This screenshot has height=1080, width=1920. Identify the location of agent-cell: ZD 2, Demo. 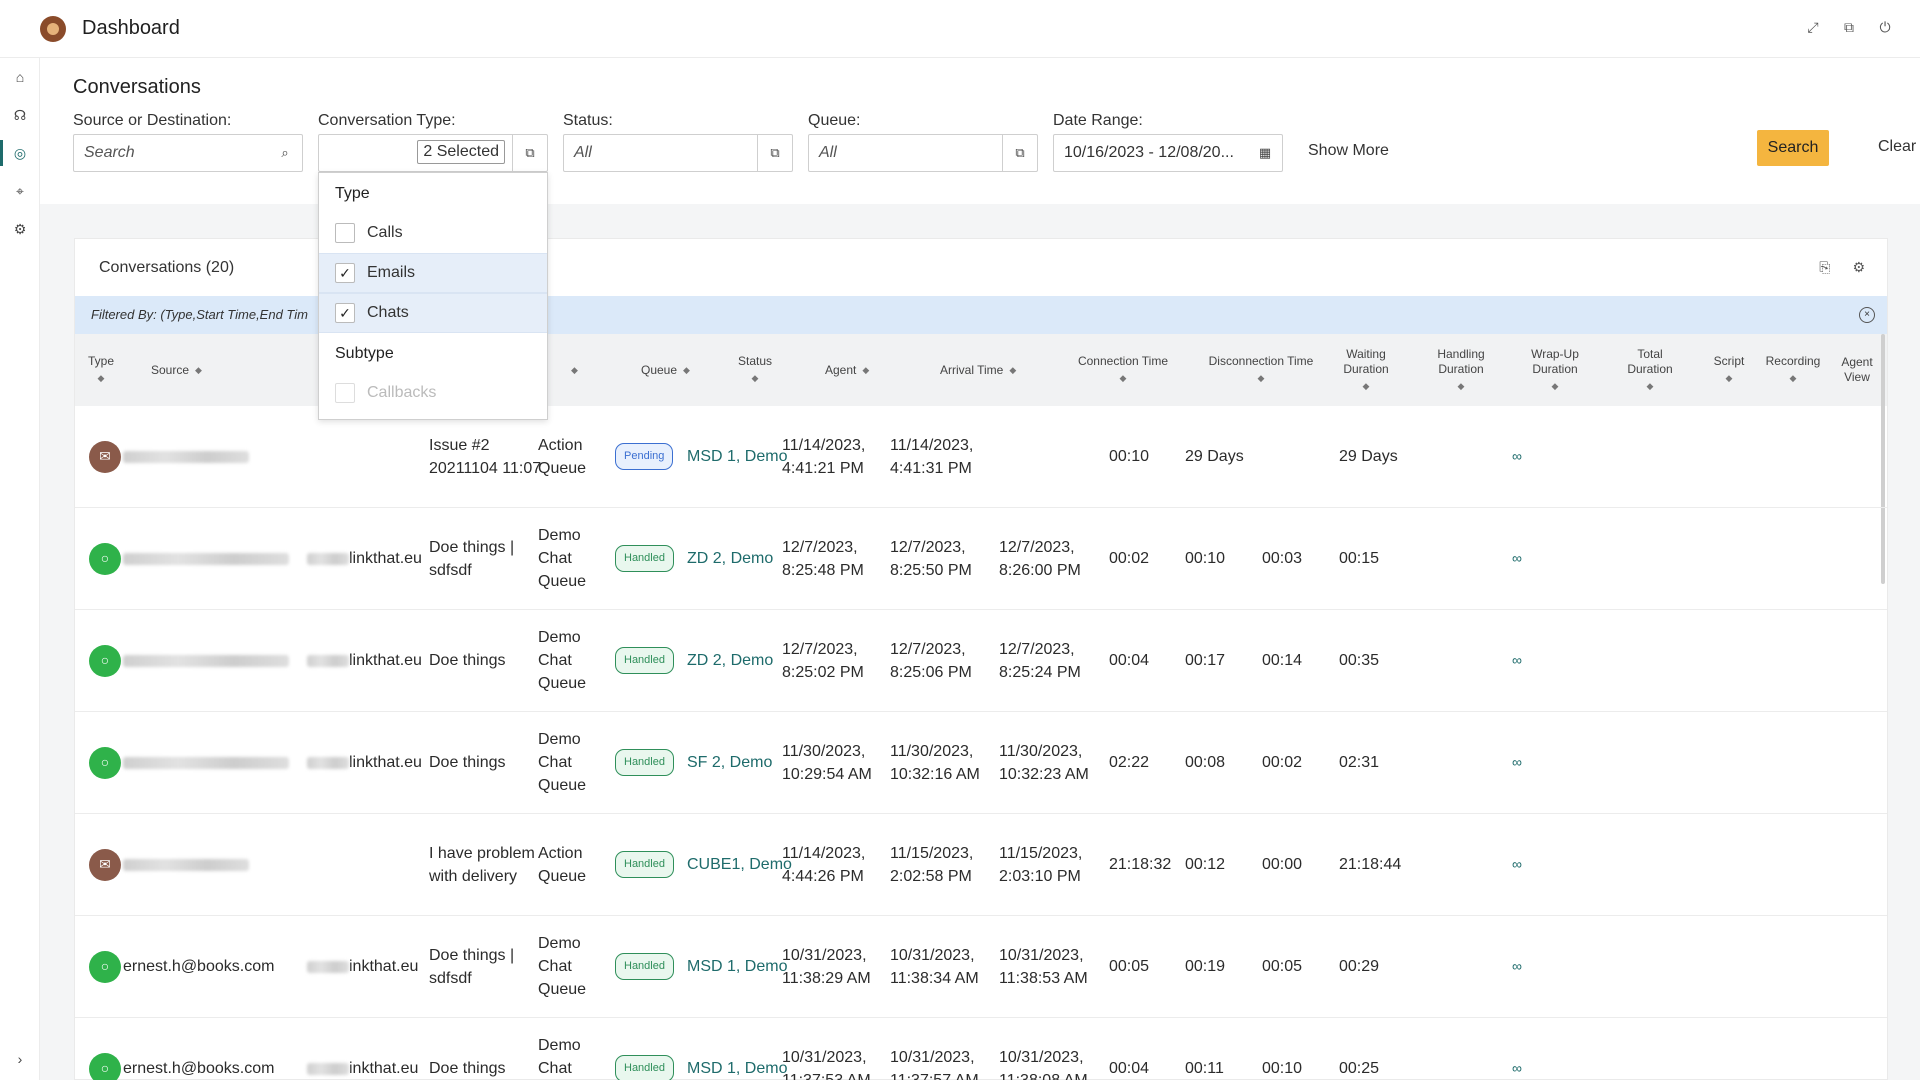
(730, 660).